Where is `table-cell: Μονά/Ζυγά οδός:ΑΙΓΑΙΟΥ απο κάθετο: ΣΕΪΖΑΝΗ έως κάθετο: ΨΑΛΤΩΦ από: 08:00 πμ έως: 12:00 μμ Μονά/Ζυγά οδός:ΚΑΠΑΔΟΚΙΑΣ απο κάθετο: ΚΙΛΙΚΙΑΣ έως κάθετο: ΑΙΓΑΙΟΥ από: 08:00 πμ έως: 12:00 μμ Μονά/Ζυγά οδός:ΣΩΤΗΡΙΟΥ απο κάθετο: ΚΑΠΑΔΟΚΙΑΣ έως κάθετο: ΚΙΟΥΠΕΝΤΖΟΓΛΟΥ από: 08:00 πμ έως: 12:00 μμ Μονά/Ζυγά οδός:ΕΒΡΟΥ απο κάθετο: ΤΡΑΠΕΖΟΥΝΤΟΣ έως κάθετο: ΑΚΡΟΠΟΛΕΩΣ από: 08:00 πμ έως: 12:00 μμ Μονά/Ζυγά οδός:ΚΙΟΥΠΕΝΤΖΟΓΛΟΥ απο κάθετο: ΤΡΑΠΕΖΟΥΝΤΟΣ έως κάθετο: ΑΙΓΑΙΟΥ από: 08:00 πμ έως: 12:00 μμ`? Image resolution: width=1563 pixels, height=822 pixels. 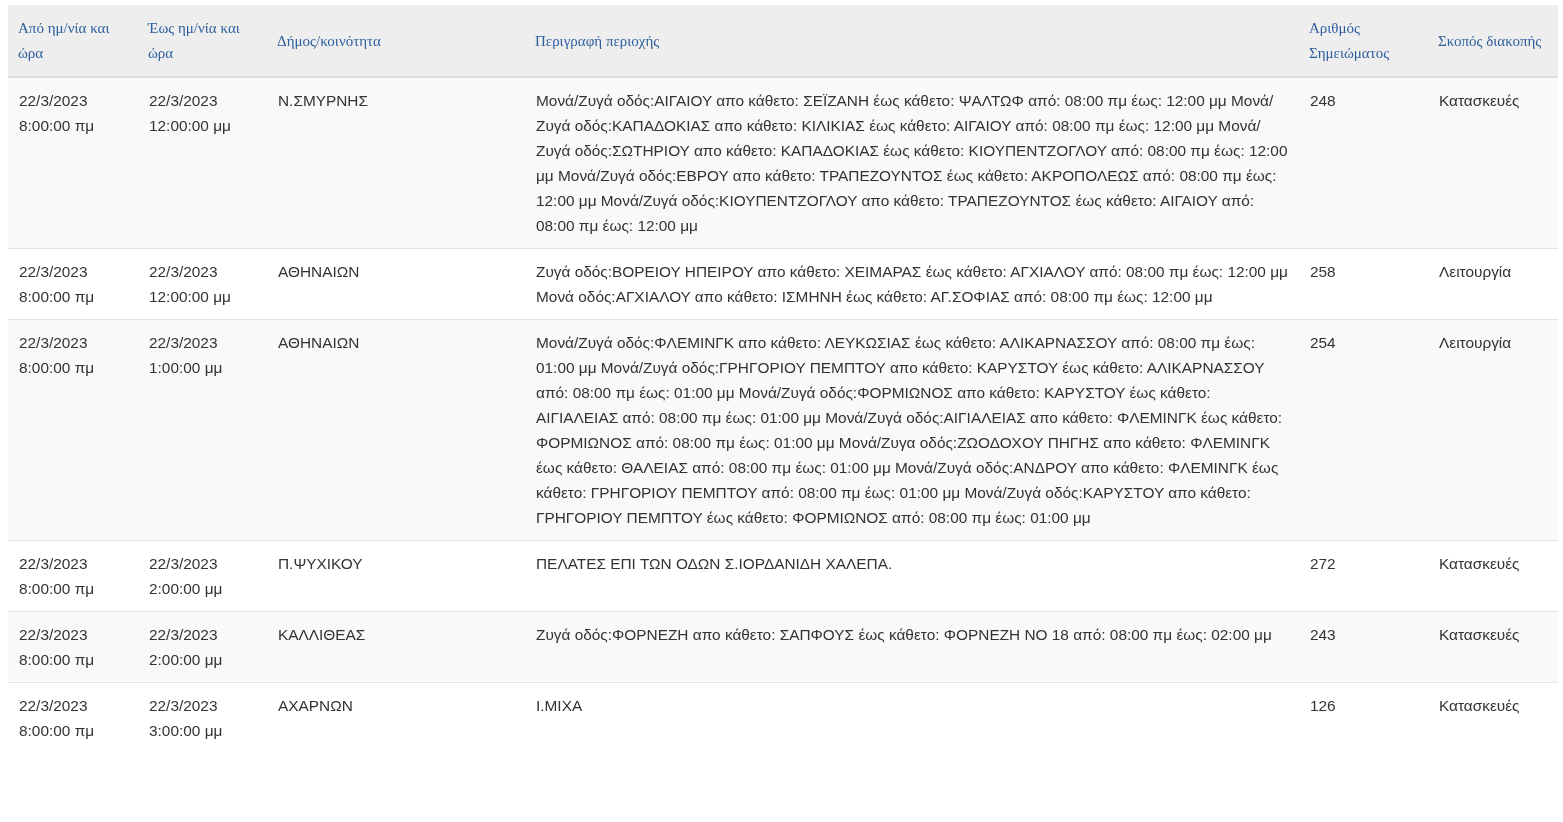 table-cell: Μονά/Ζυγά οδός:ΑΙΓΑΙΟΥ απο κάθετο: ΣΕΪΖΑΝΗ έως κάθετο: ΨΑΛΤΩΦ από: 08:00 πμ έως: 12:00 μμ Μονά/Ζυγά οδός:ΚΑΠΑΔΟΚΙΑΣ απο κάθετο: ΚΙΛΙΚΙΑΣ έως κάθετο: ΑΙΓΑΙΟΥ από: 08:00 πμ έως: 12:00 μμ Μονά/Ζυγά οδός:ΣΩΤΗΡΙΟΥ απο κάθετο: ΚΑΠΑΔΟΚΙΑΣ έως κάθετο: ΚΙΟΥΠΕΝΤΖΟΓΛΟΥ από: 08:00 πμ έως: 12:00 μμ Μονά/Ζυγά οδός:ΕΒΡΟΥ απο κάθετο: ΤΡΑΠΕΖΟΥΝΤΟΣ έως κάθετο: ΑΚΡΟΠΟΛΕΩΣ από: 08:00 πμ έως: 12:00 μμ Μονά/Ζυγά οδός:ΚΙΟΥΠΕΝΤΖΟΓΛΟΥ απο κάθετο: ΤΡΑΠΕΖΟΥΝΤΟΣ έως κάθετο: ΑΙΓΑΙΟΥ από: 08:00 πμ έως: 12:00 μμ is located at coordinates (912, 163).